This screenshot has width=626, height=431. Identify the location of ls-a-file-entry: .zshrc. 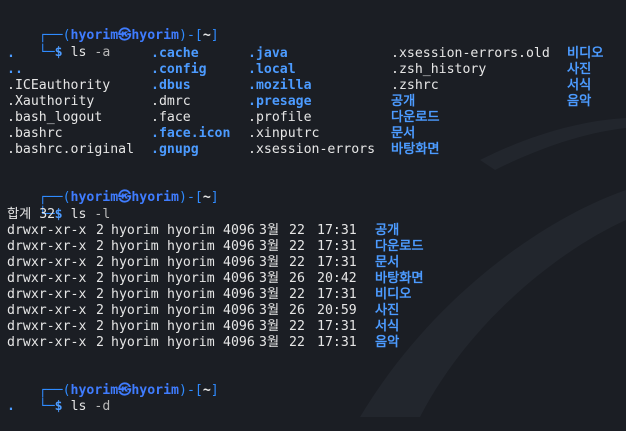
(415, 85).